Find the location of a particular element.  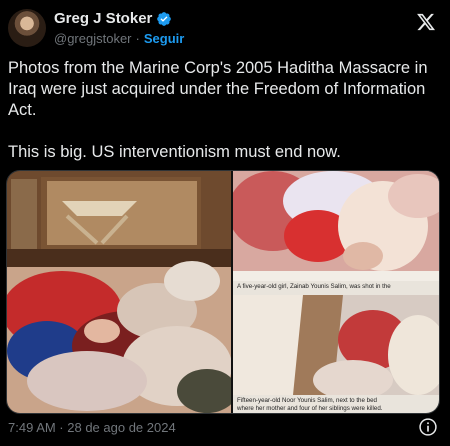

photo-right-top-image is located at coordinates (336, 226).